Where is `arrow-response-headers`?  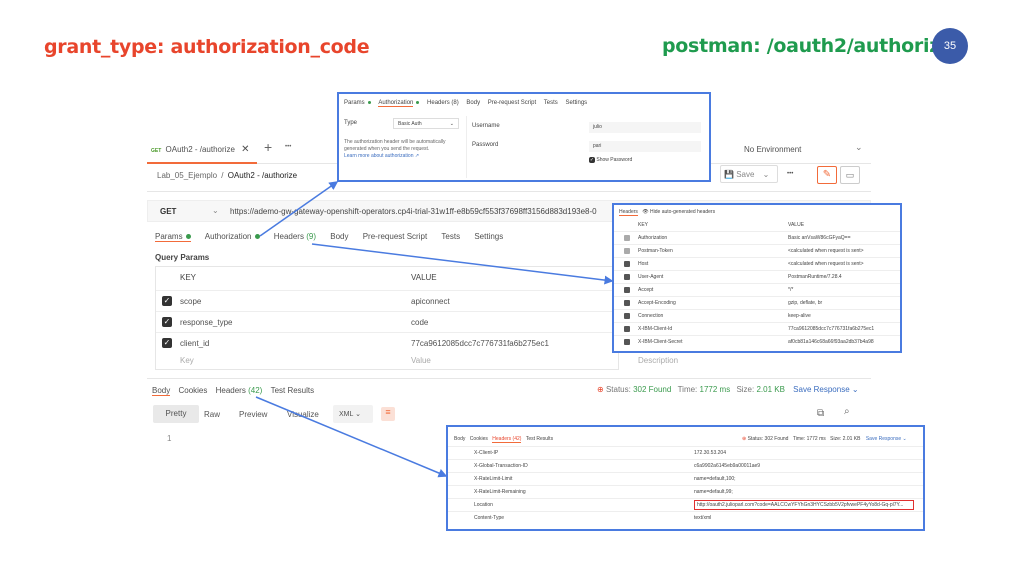 arrow-response-headers is located at coordinates (351, 437).